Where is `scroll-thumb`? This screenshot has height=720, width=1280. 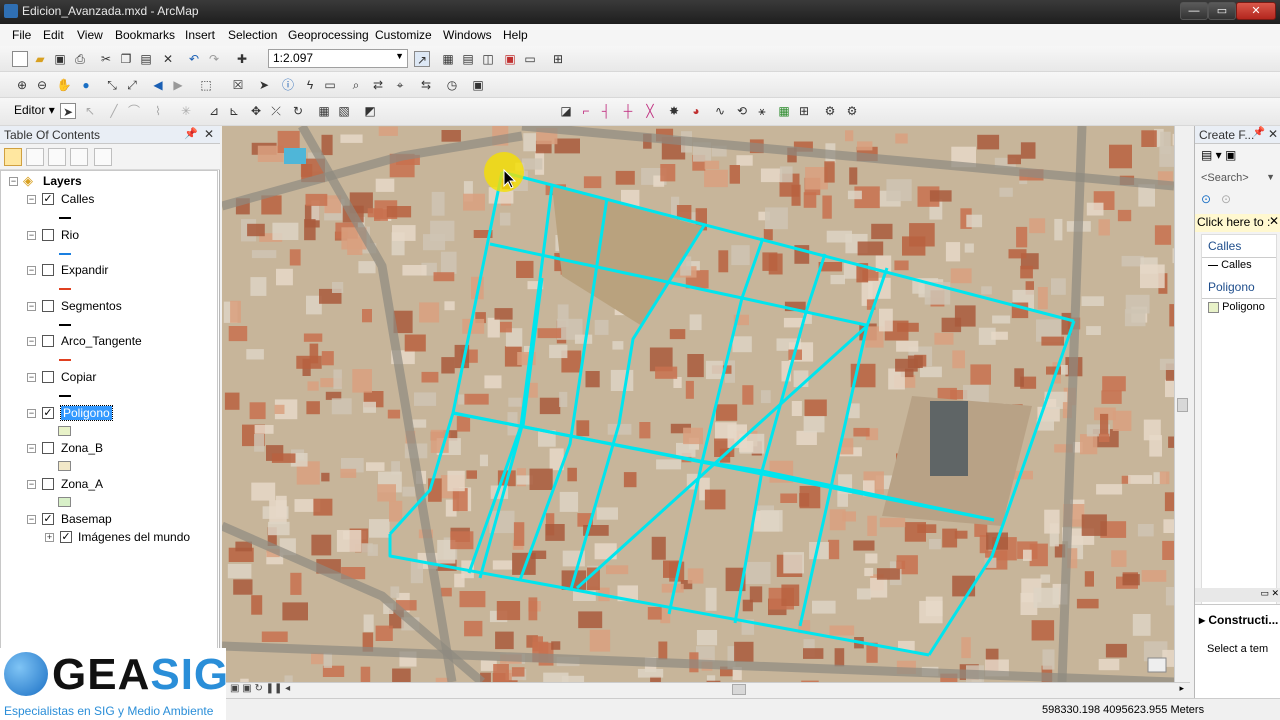
scroll-thumb is located at coordinates (739, 689).